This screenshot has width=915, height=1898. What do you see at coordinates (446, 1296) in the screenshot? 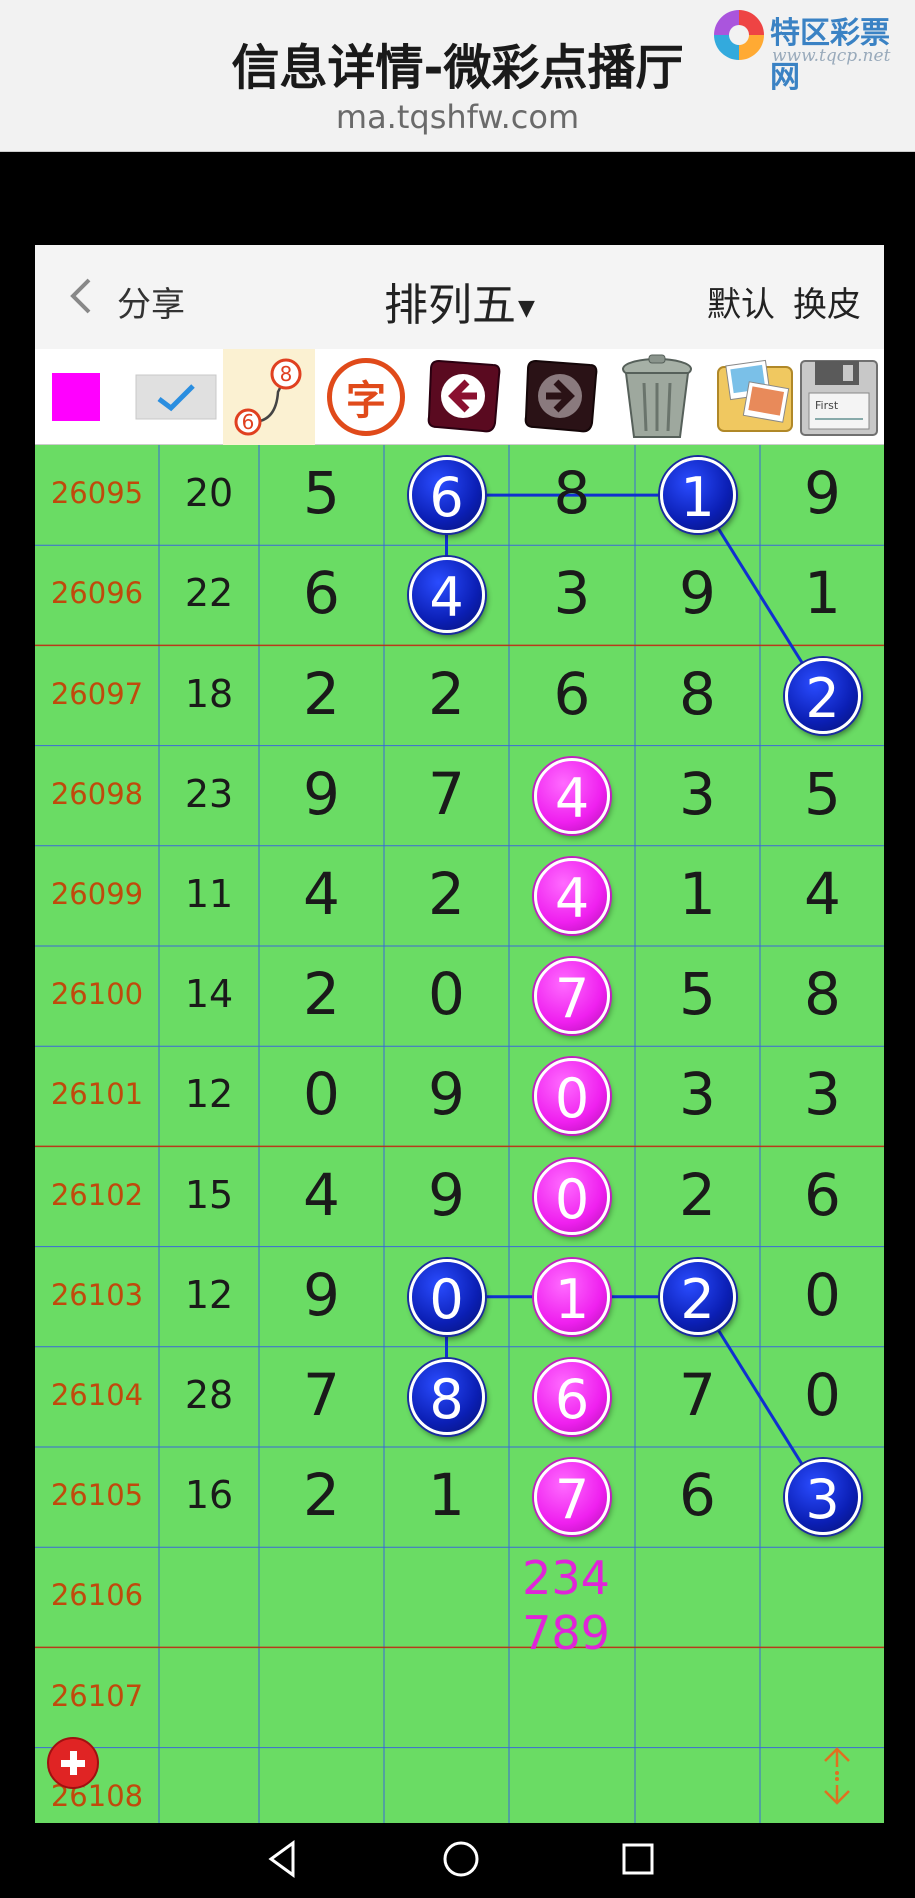
I see `blue-ball-digit: 0` at bounding box center [446, 1296].